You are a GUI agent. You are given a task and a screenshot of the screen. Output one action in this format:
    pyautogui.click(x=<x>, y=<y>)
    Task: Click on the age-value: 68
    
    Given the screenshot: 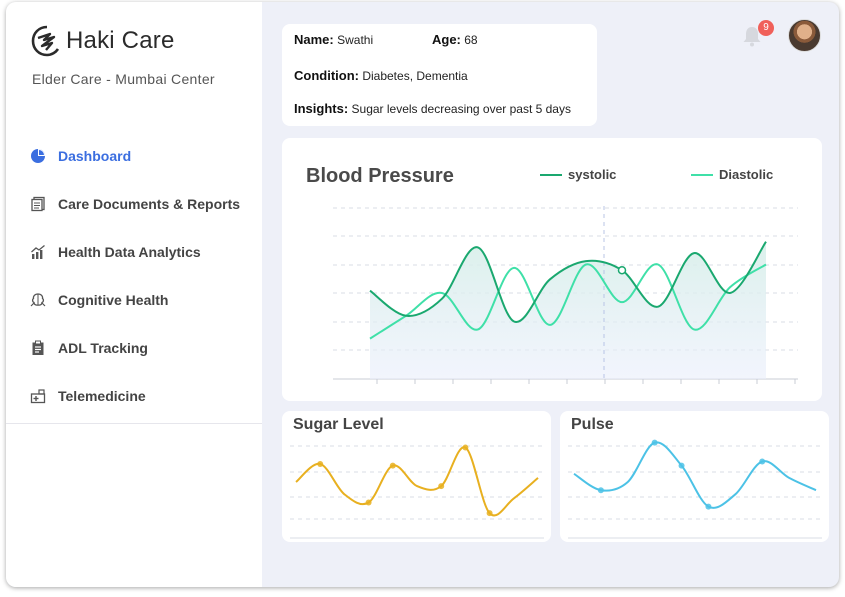 What is the action you would take?
    pyautogui.click(x=471, y=40)
    